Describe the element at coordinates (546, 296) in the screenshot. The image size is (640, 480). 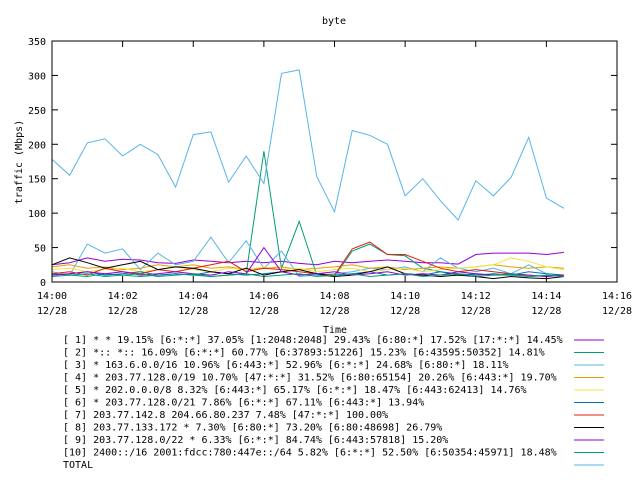
I see `x-tick-time-label: 14:14` at that location.